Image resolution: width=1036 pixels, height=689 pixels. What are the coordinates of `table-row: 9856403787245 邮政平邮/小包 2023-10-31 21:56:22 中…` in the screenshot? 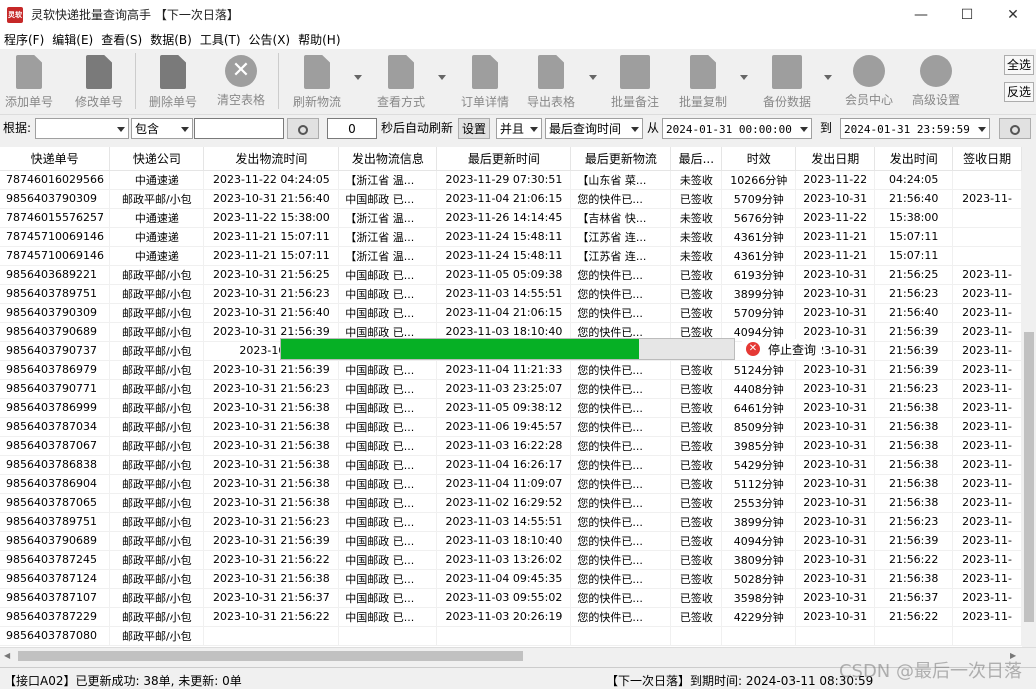 It's located at (511, 560).